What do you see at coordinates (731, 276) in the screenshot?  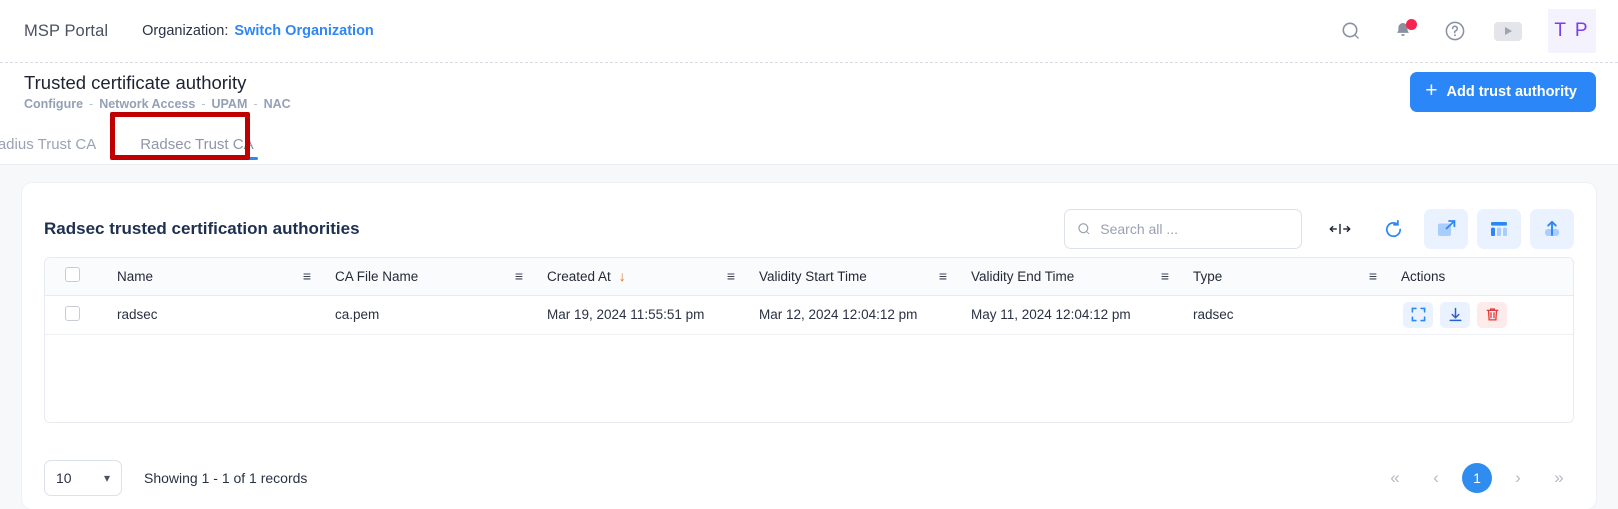 I see `column-menu-icon-created-at: ≡` at bounding box center [731, 276].